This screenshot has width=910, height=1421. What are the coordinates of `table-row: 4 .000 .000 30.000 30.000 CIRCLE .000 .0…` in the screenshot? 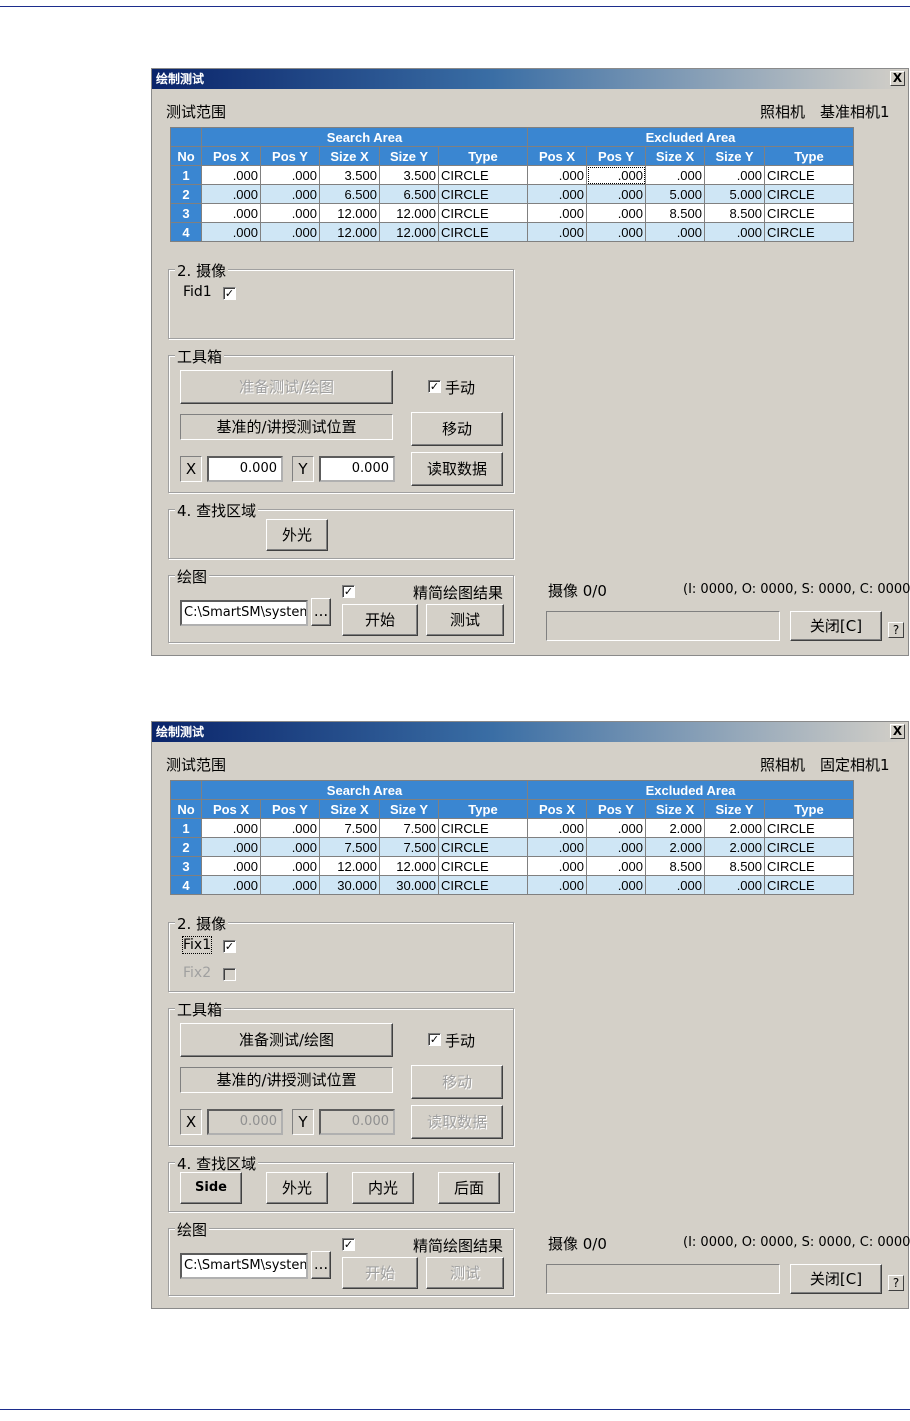 It's located at (512, 885).